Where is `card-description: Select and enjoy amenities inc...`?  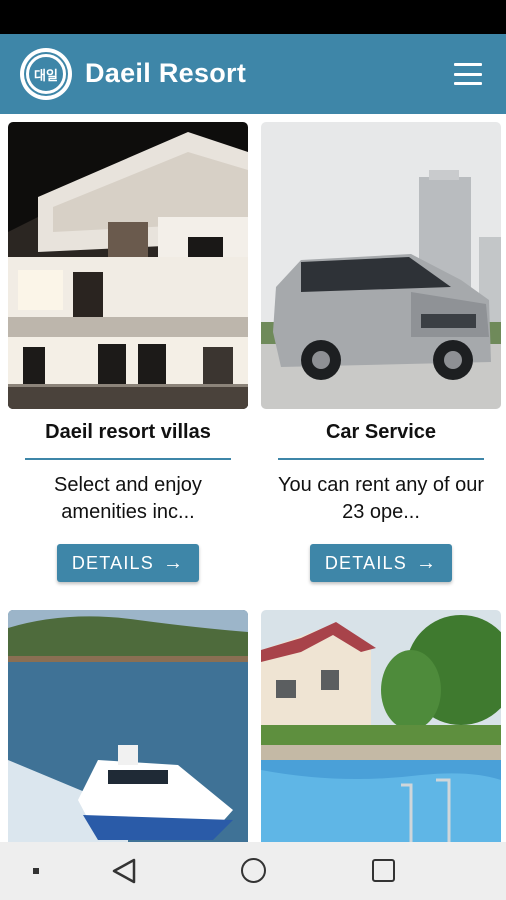
card-description: Select and enjoy amenities inc... is located at coordinates (128, 498).